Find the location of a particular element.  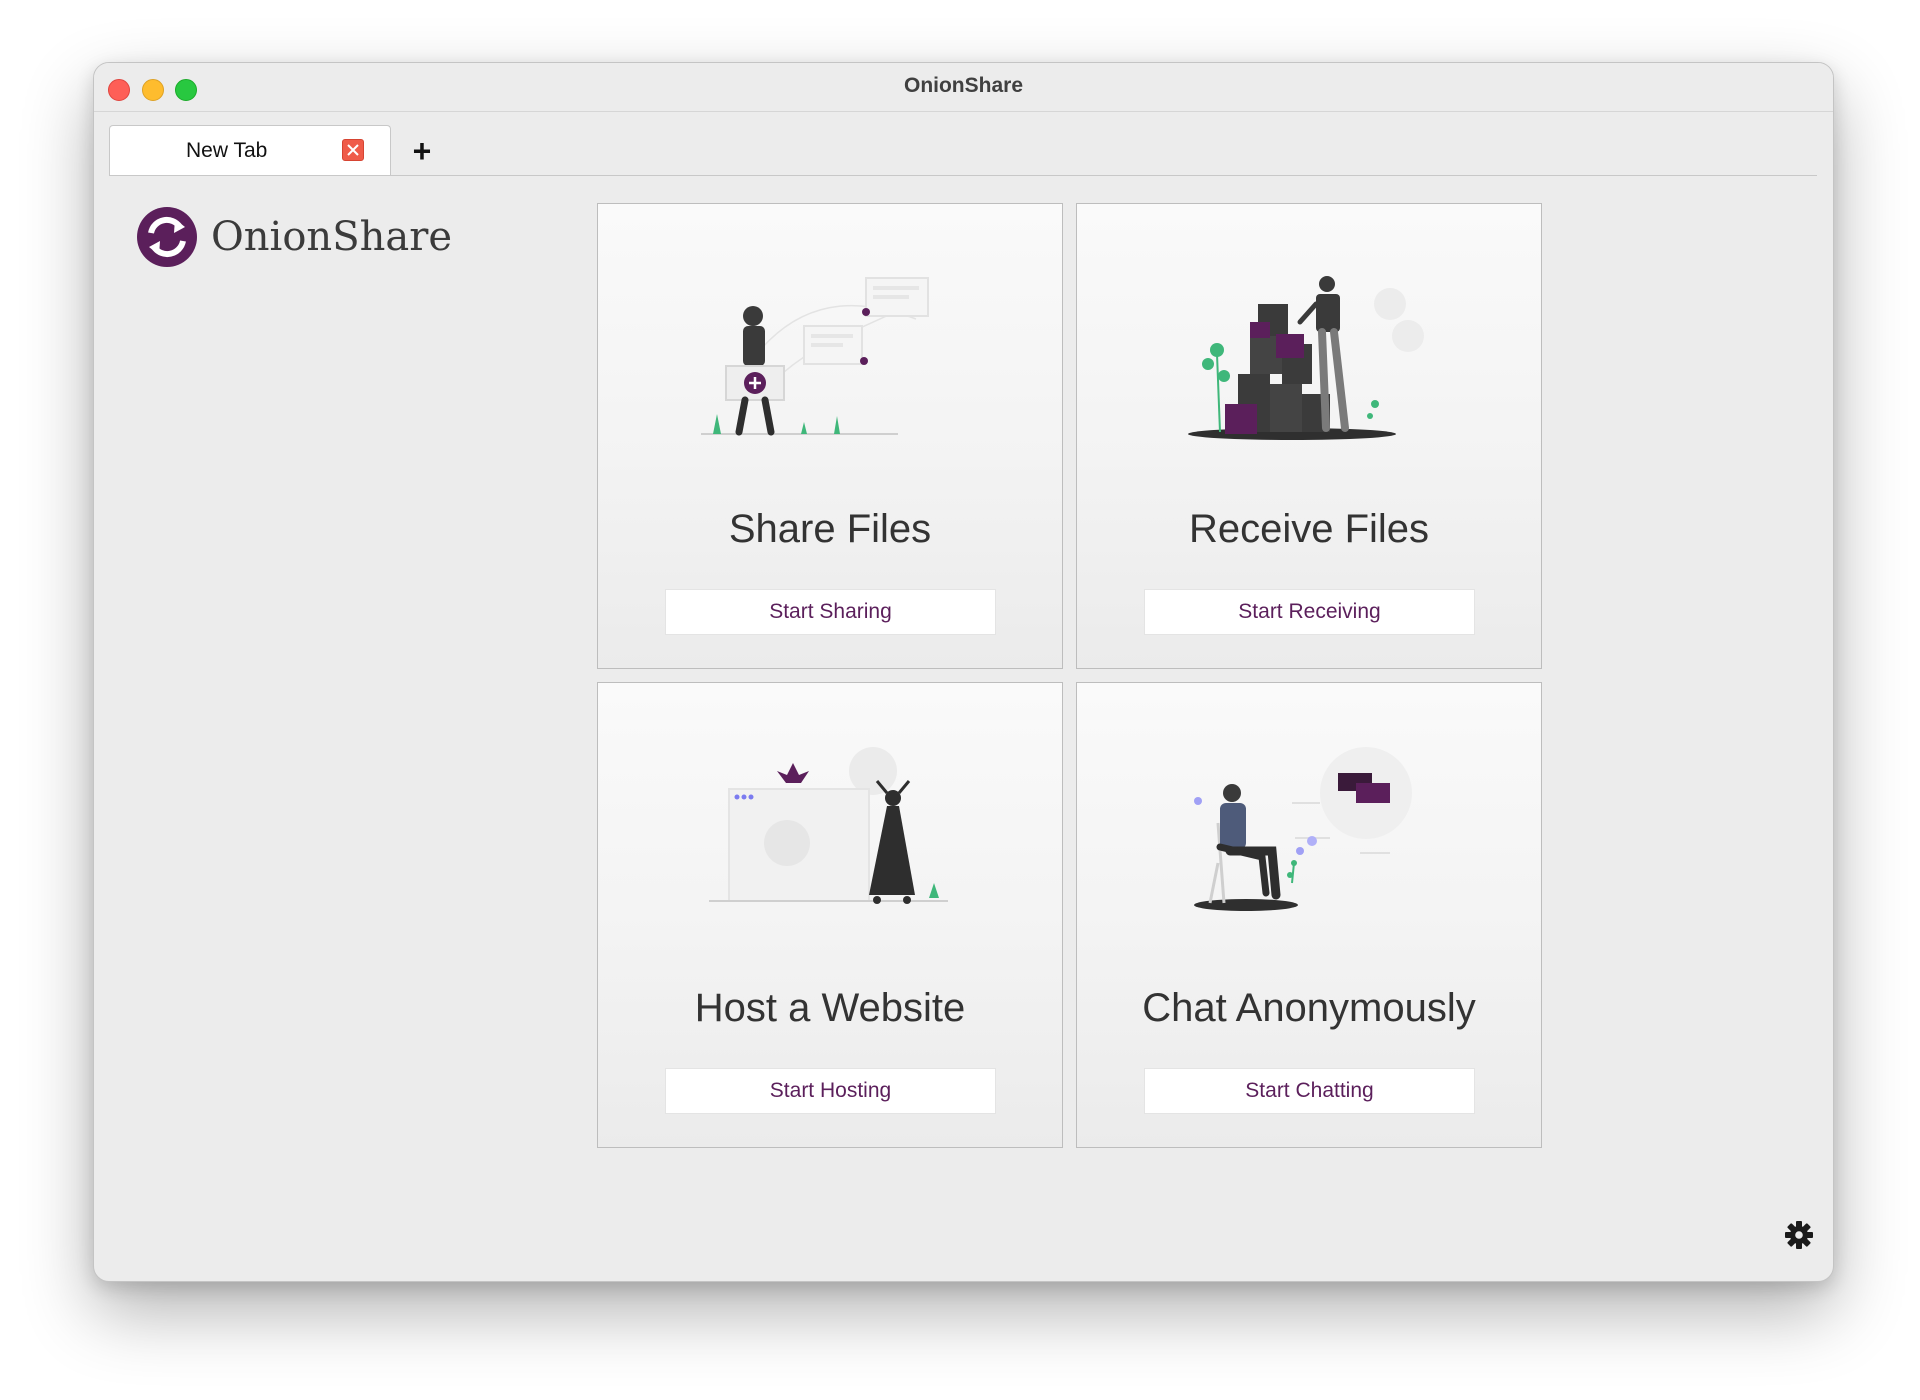

share-files-illustration is located at coordinates (815, 356).